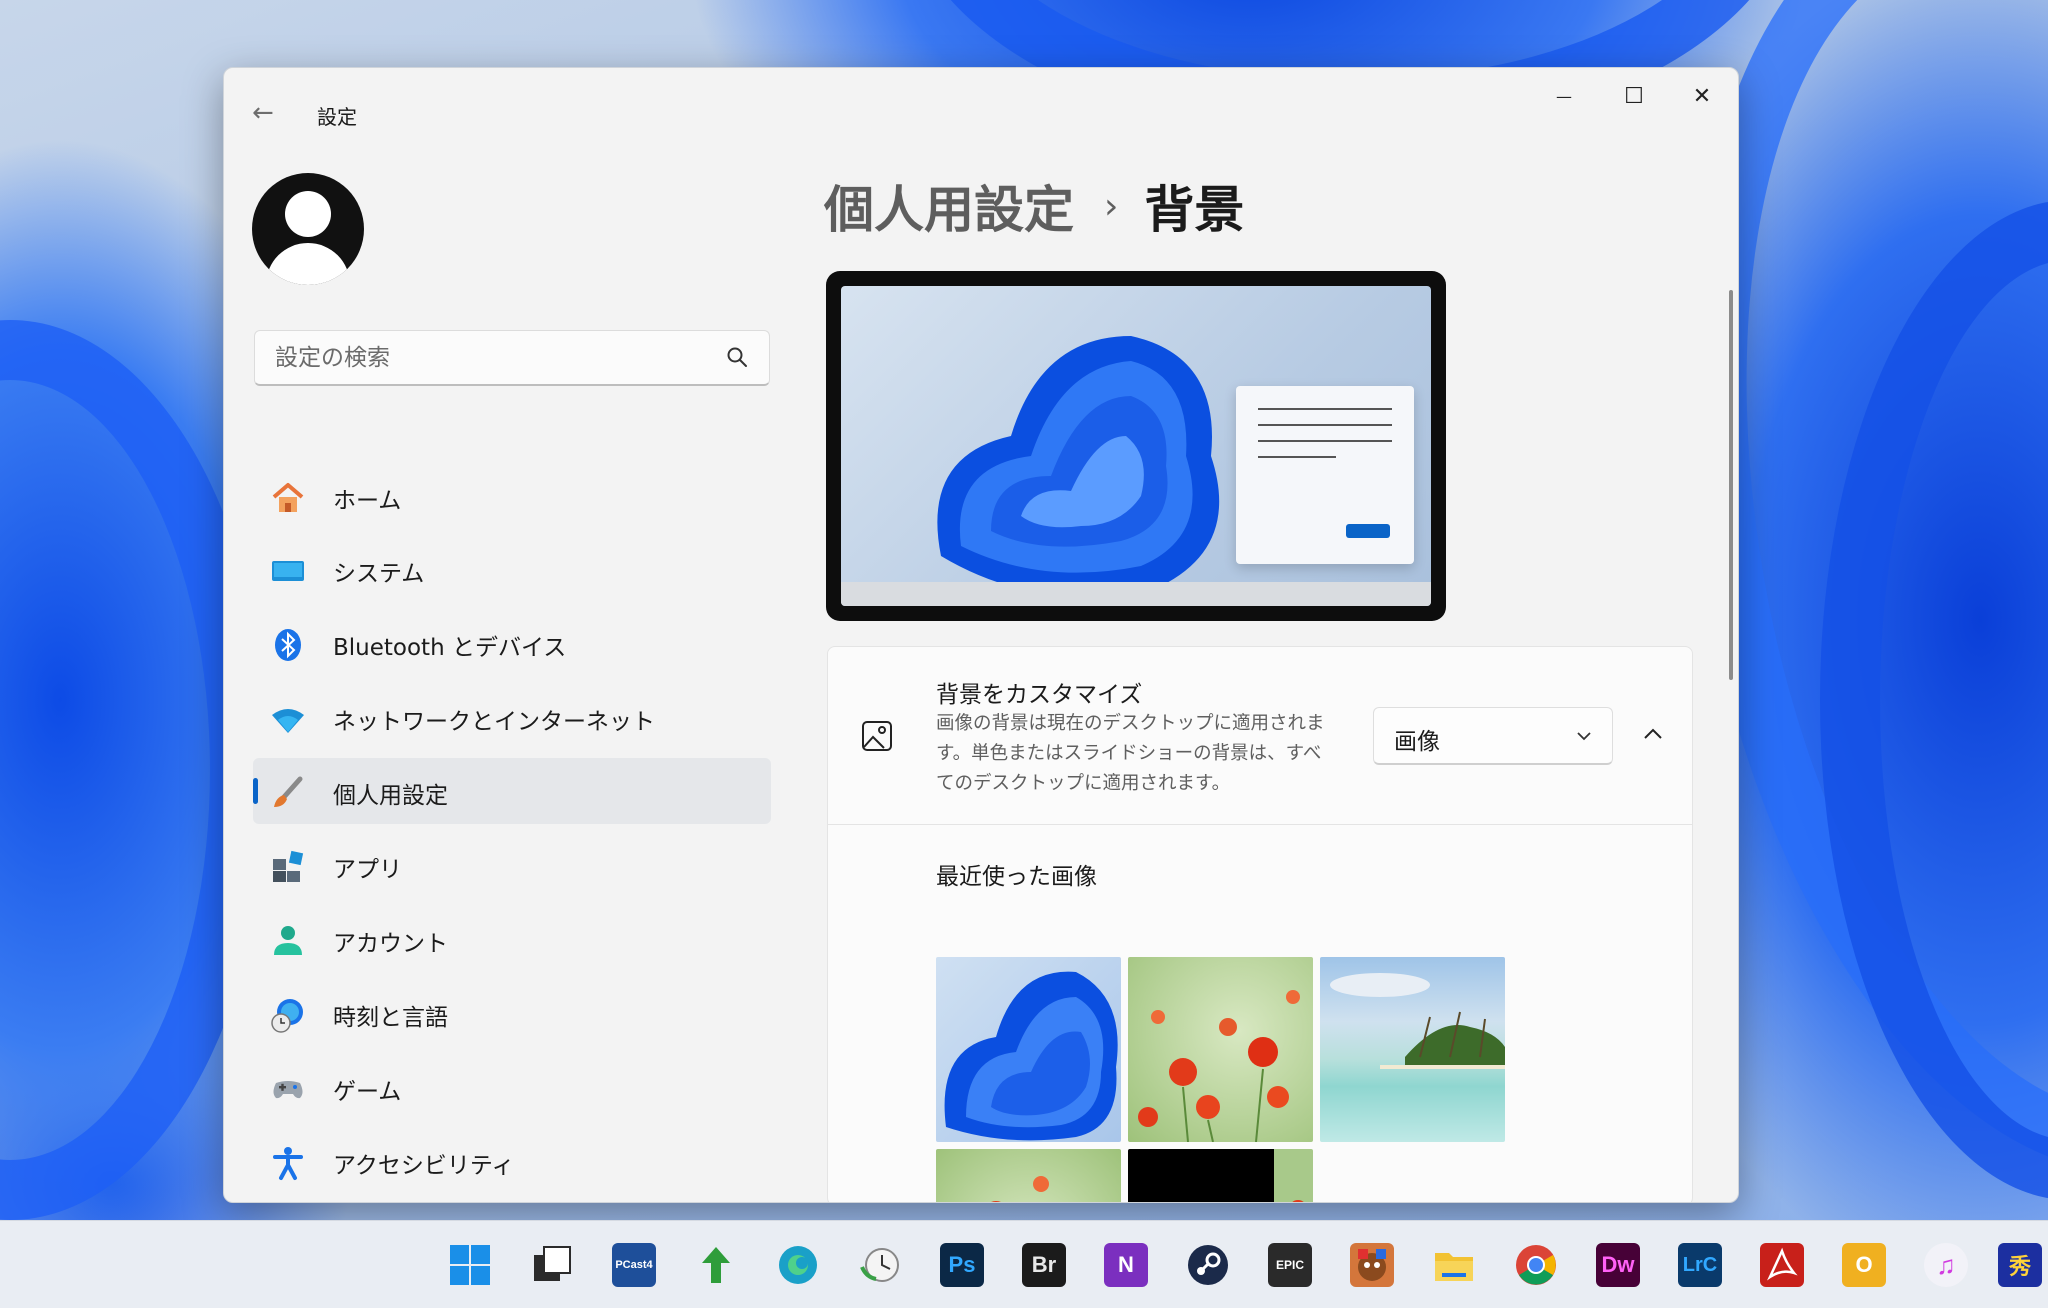 The height and width of the screenshot is (1308, 2048). What do you see at coordinates (512, 1013) in the screenshot?
I see `sidebar-item-time-language: 時刻と言語` at bounding box center [512, 1013].